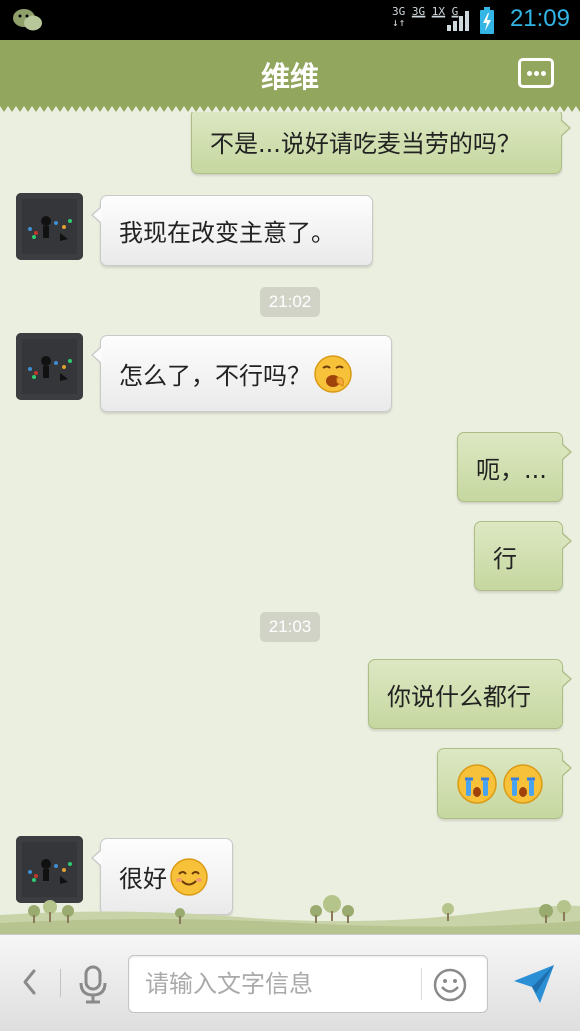 This screenshot has width=580, height=1031. What do you see at coordinates (523, 556) in the screenshot?
I see `outgoing-message: 行` at bounding box center [523, 556].